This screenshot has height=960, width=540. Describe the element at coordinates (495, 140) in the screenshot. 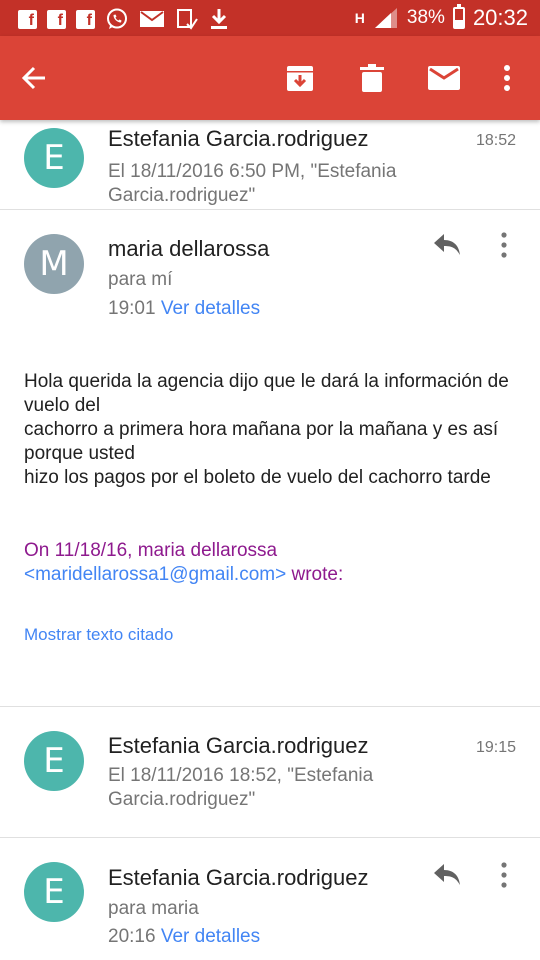

I see `message-time: 18:52` at that location.